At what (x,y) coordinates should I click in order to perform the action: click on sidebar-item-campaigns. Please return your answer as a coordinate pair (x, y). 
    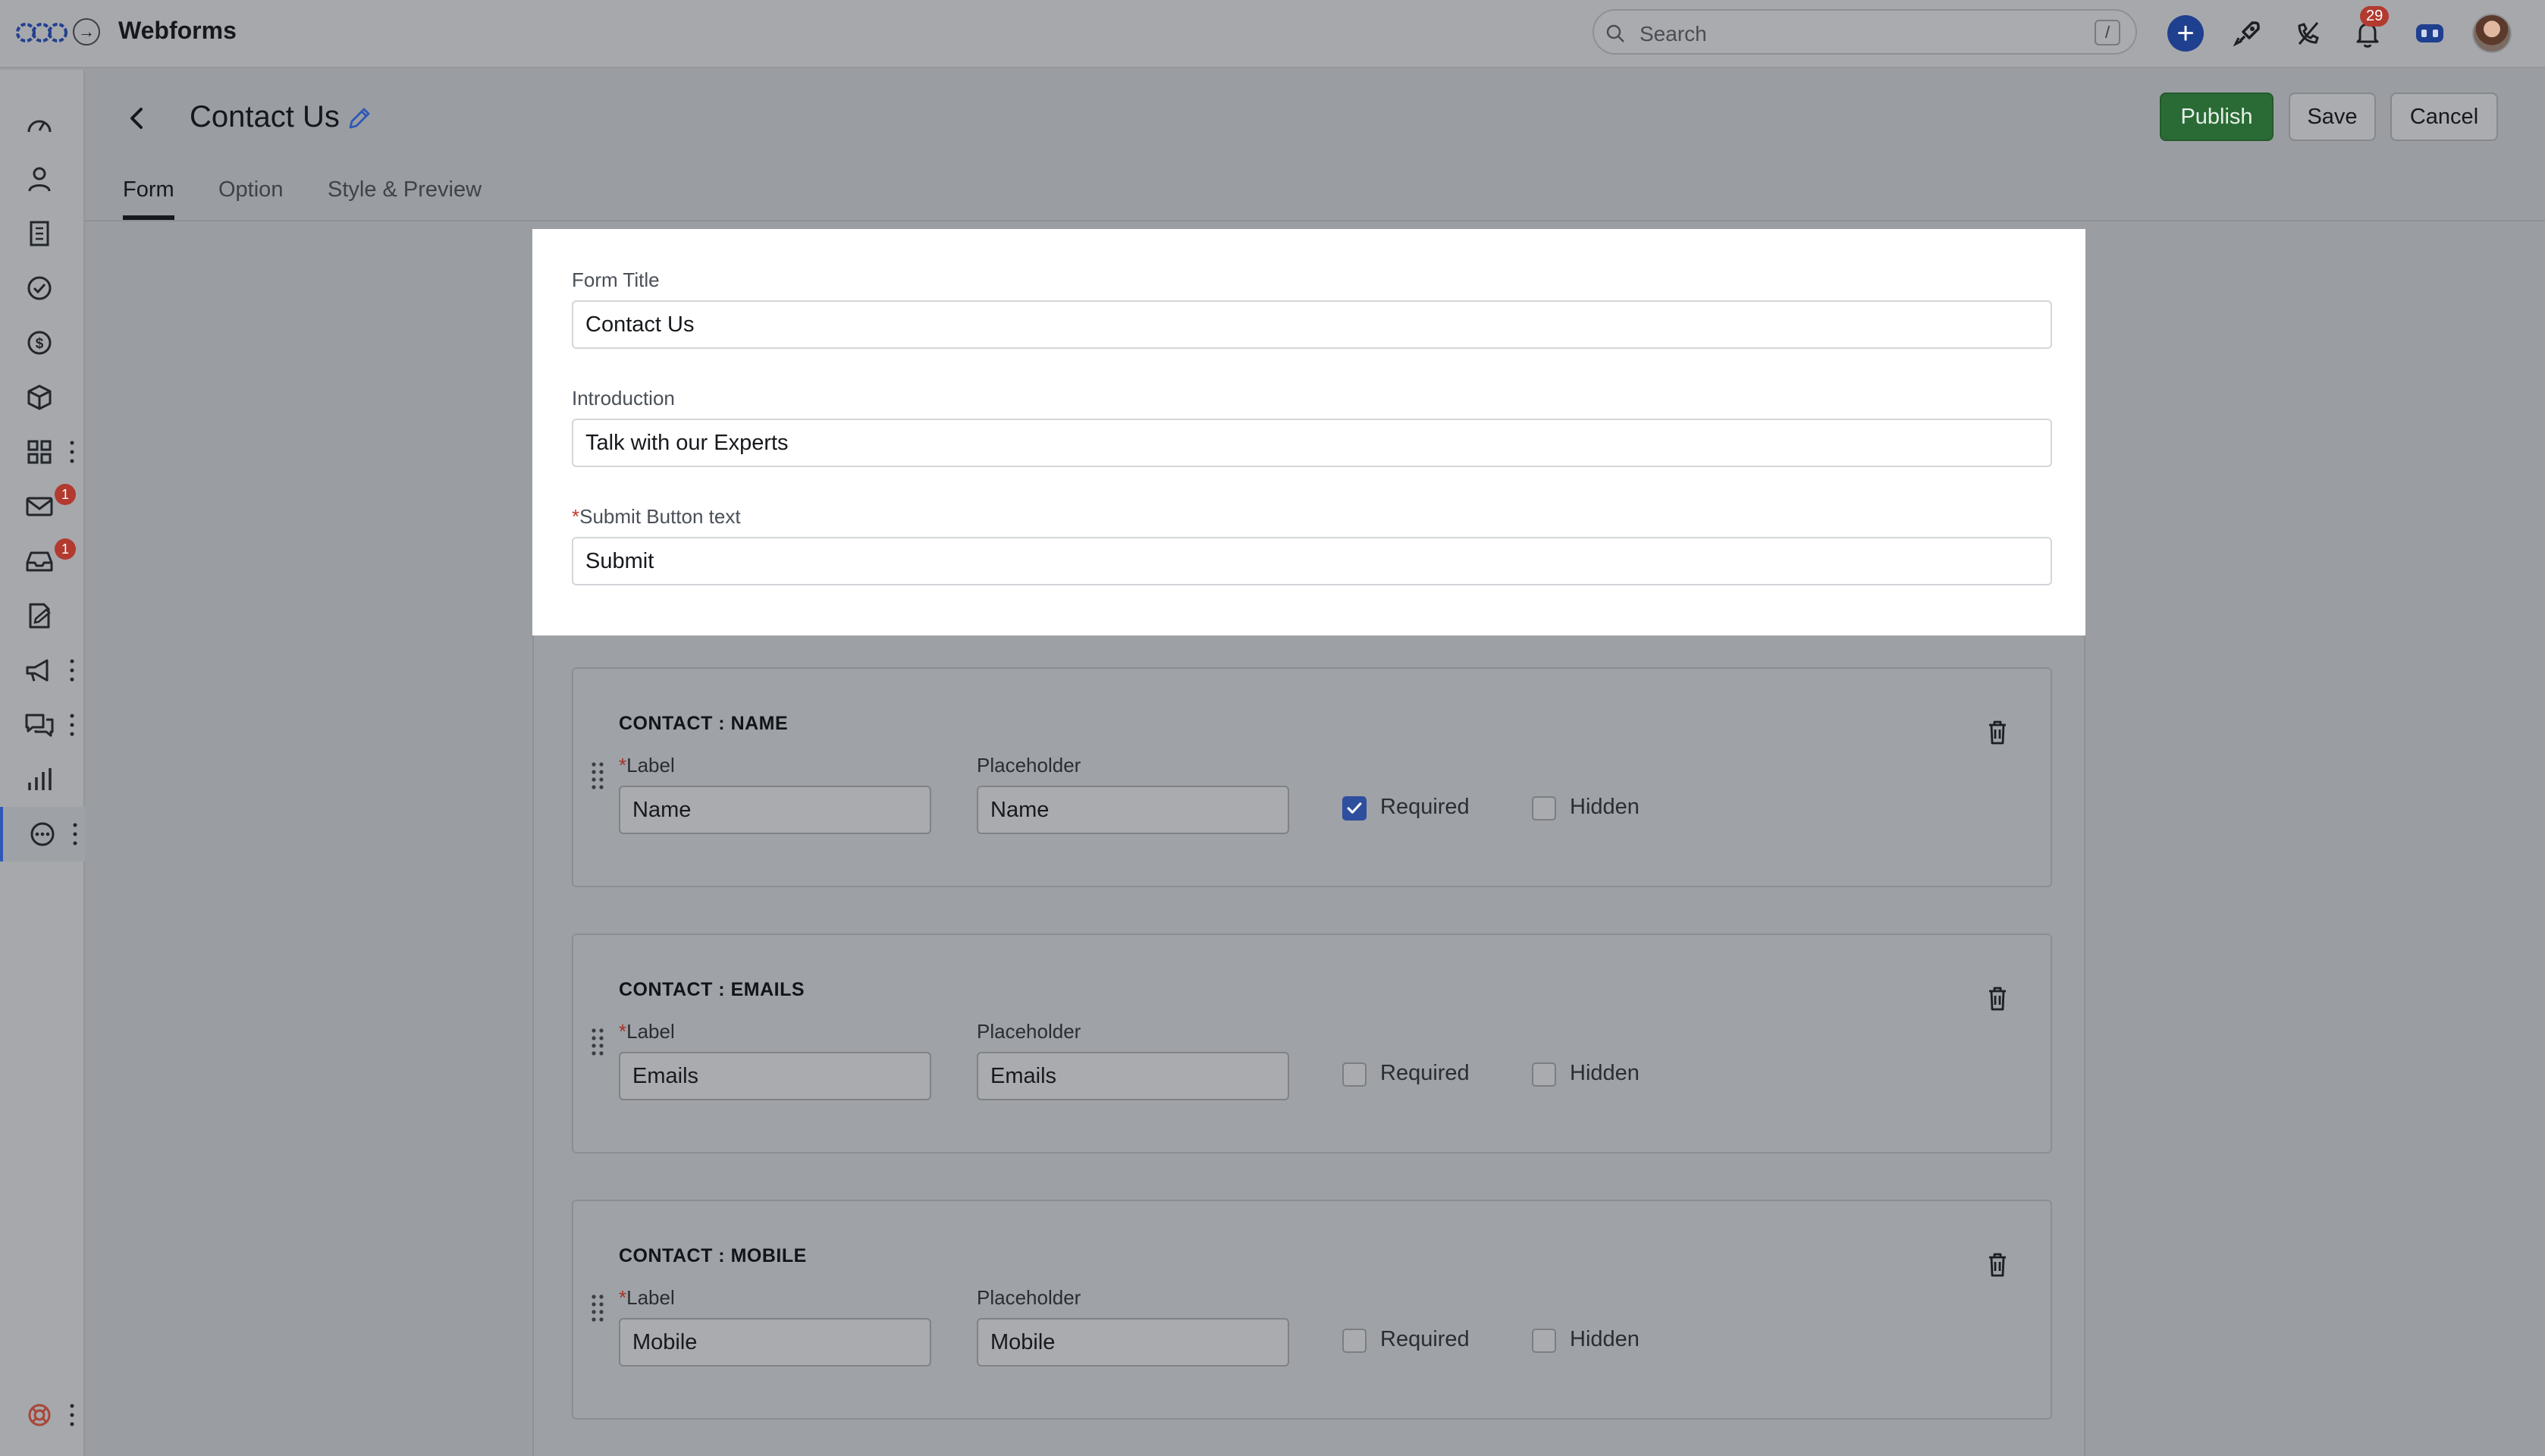
    Looking at the image, I should click on (42, 670).